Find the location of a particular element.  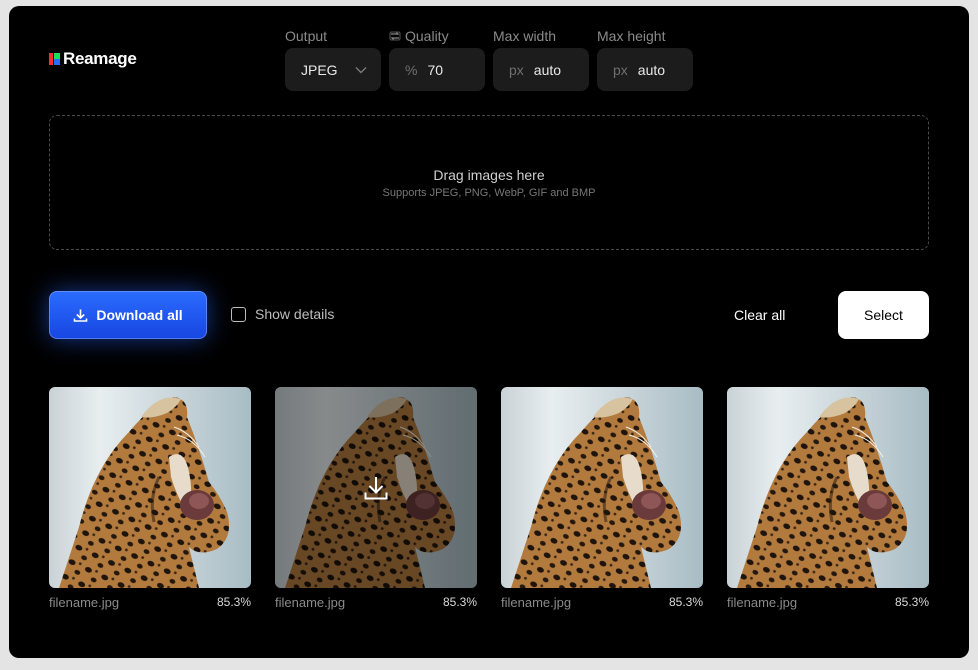

quality-input: % 70 is located at coordinates (437, 69).